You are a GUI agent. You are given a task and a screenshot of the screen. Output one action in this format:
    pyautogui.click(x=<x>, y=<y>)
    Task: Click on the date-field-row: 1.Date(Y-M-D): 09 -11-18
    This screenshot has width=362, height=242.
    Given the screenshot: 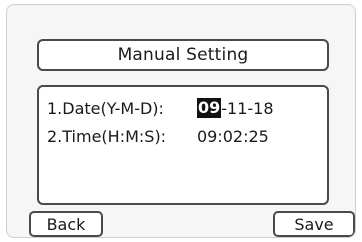 What is the action you would take?
    pyautogui.click(x=160, y=108)
    